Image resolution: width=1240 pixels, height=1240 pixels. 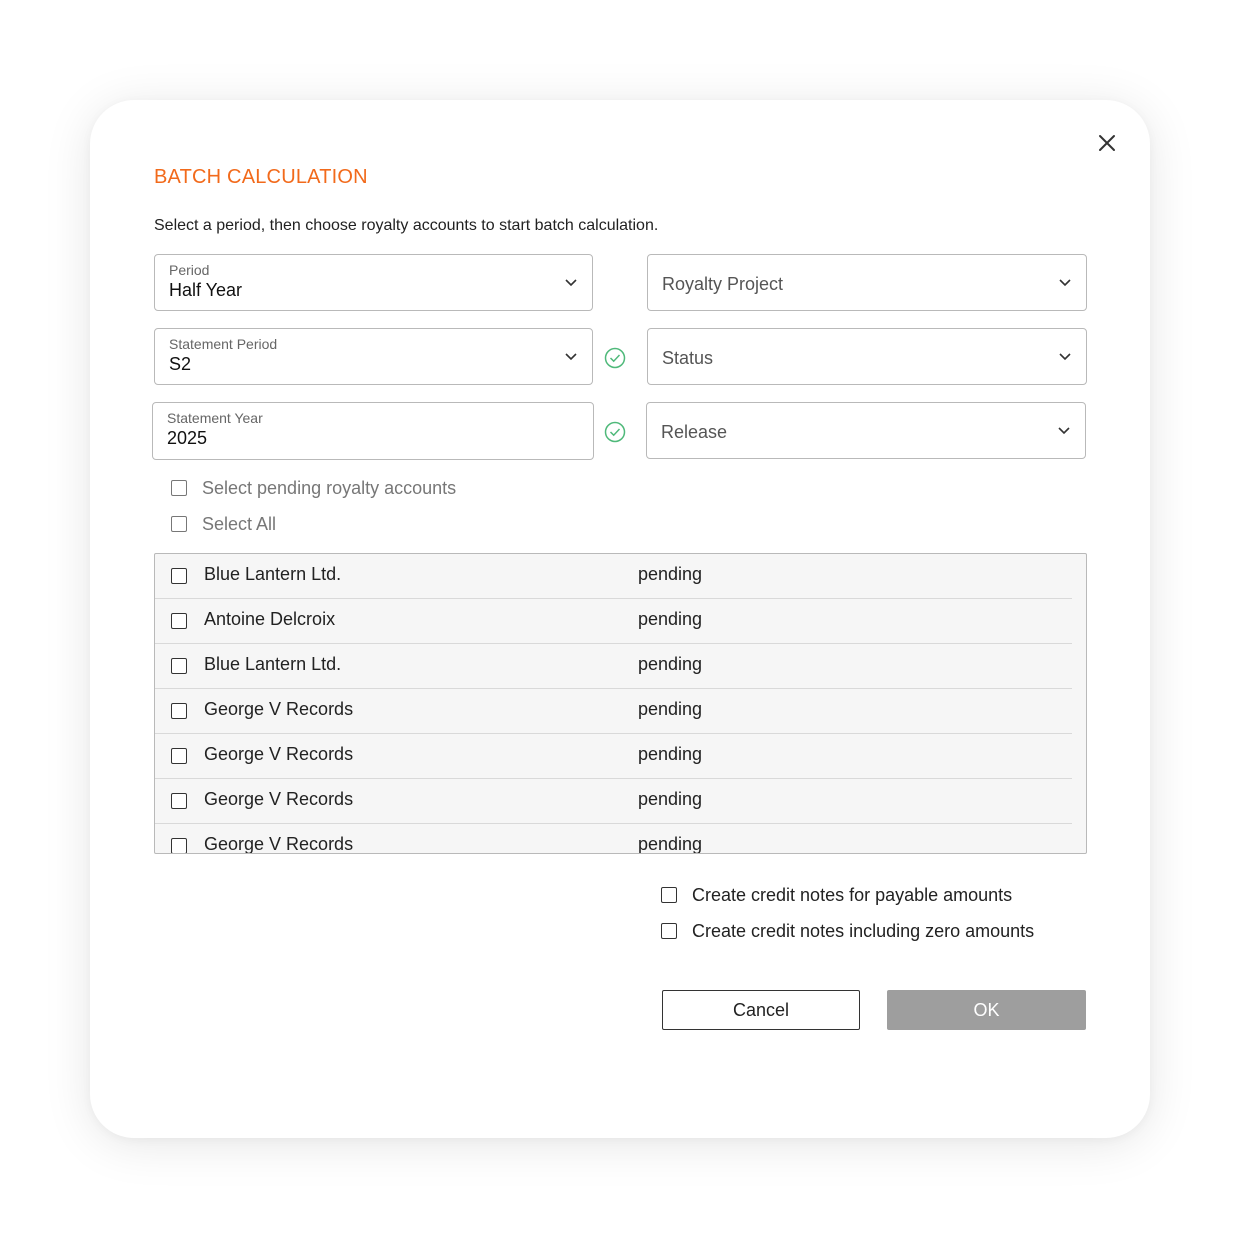 I want to click on account-name: Antoine Delcroix, so click(x=270, y=619).